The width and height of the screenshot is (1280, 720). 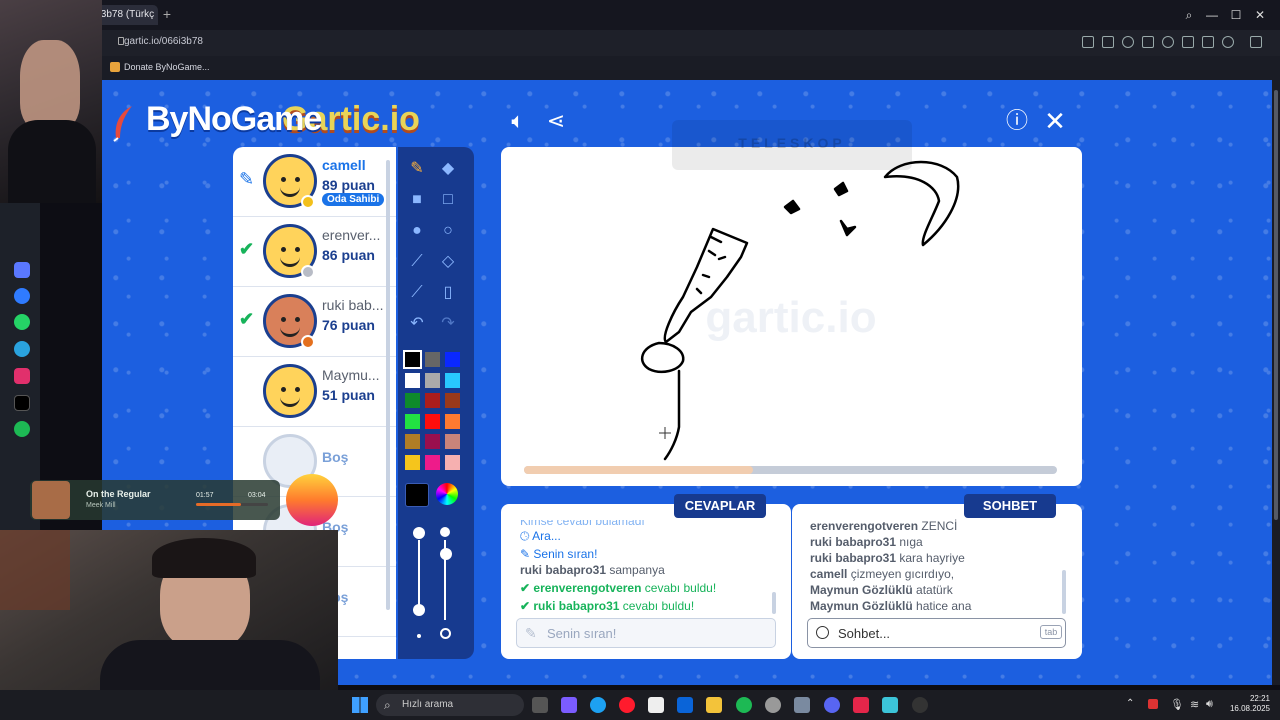 I want to click on close-window-button: ✕, so click(x=1260, y=15).